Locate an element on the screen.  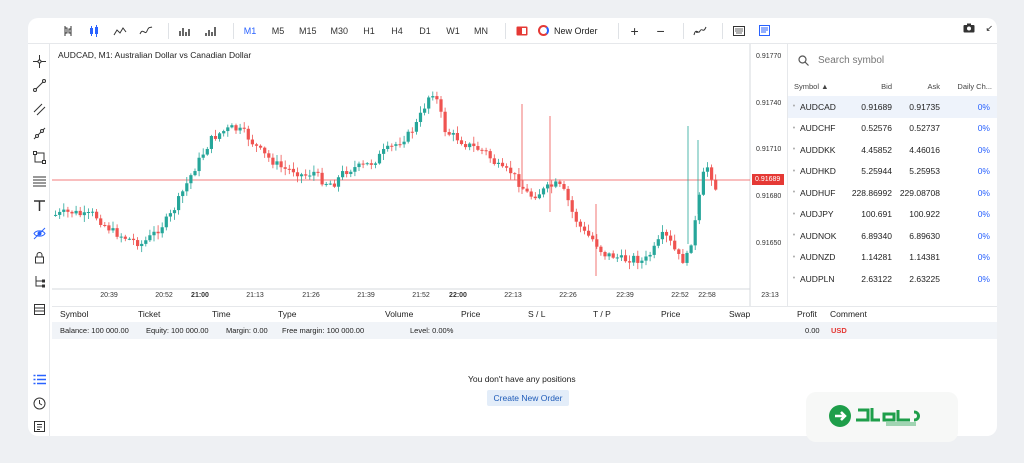
candlestick-icon is located at coordinates (94, 31).